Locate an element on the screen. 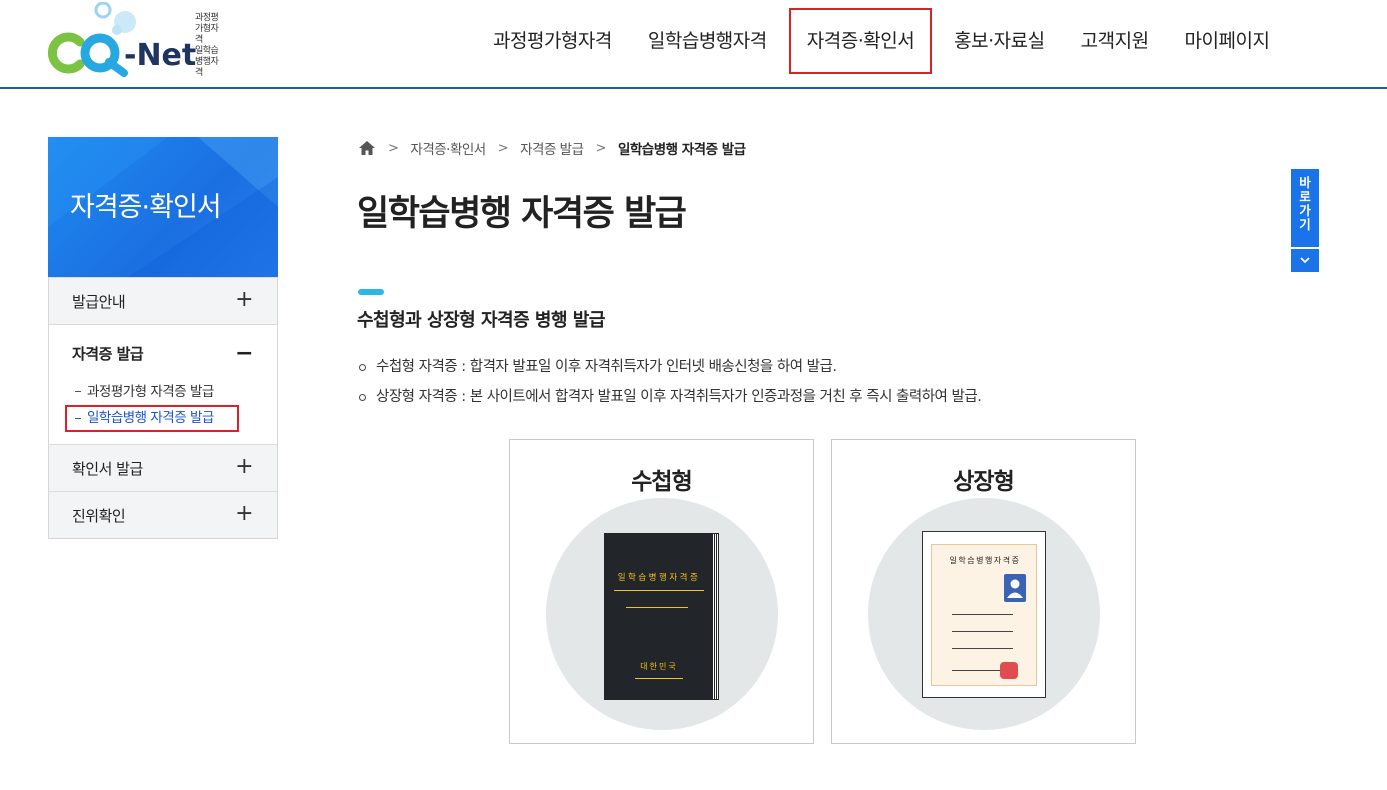 The height and width of the screenshot is (790, 1387). collapse-minus-icon: − is located at coordinates (244, 353).